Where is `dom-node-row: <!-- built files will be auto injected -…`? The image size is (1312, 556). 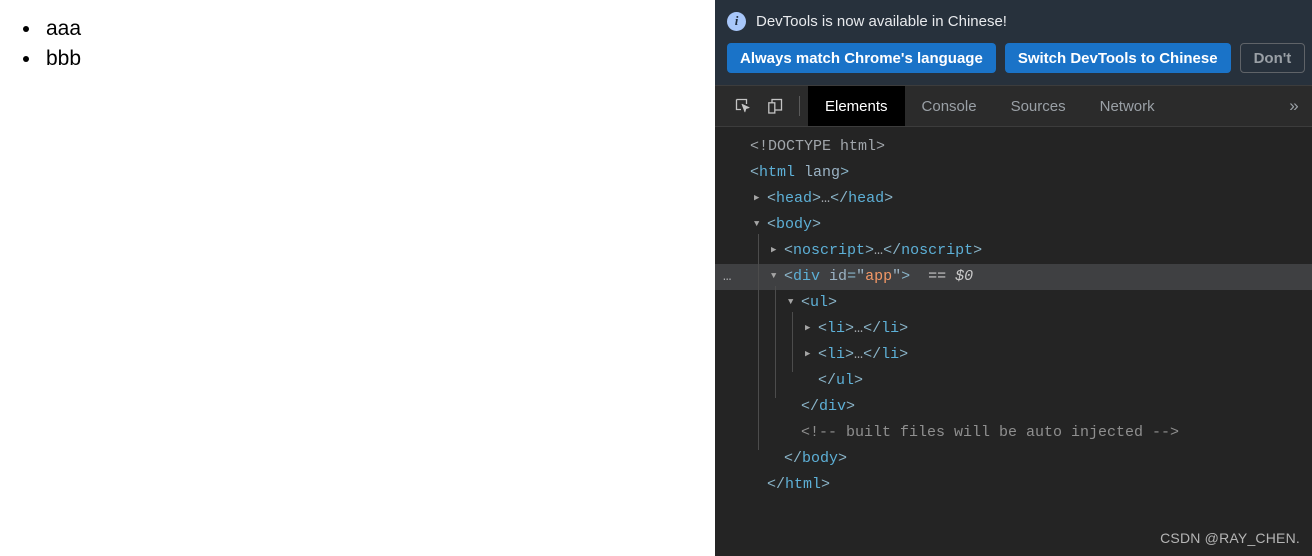 dom-node-row: <!-- built files will be auto injected -… is located at coordinates (1013, 433).